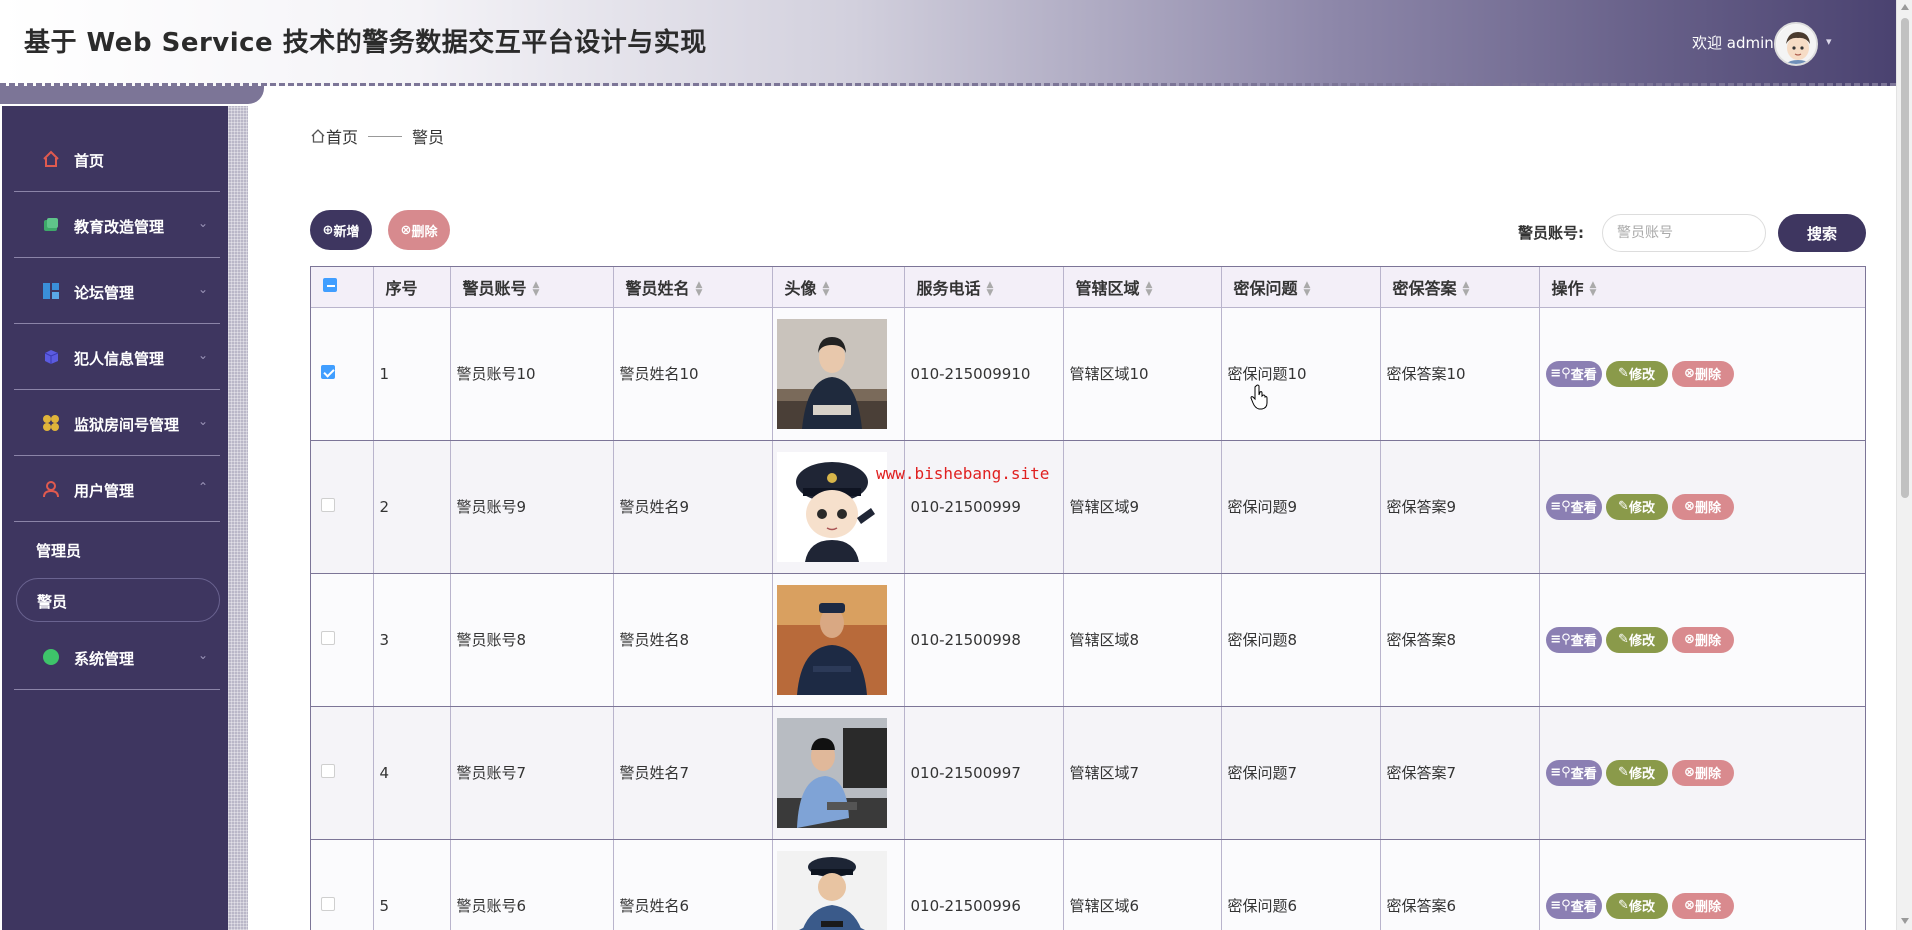 This screenshot has width=1912, height=930. I want to click on scroll-up-icon, so click(1905, 7).